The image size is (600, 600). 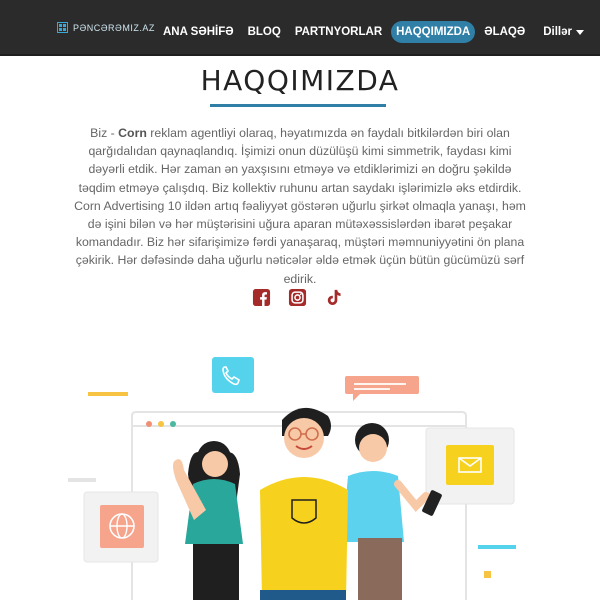 I want to click on tiktok-icon, so click(x=333, y=297).